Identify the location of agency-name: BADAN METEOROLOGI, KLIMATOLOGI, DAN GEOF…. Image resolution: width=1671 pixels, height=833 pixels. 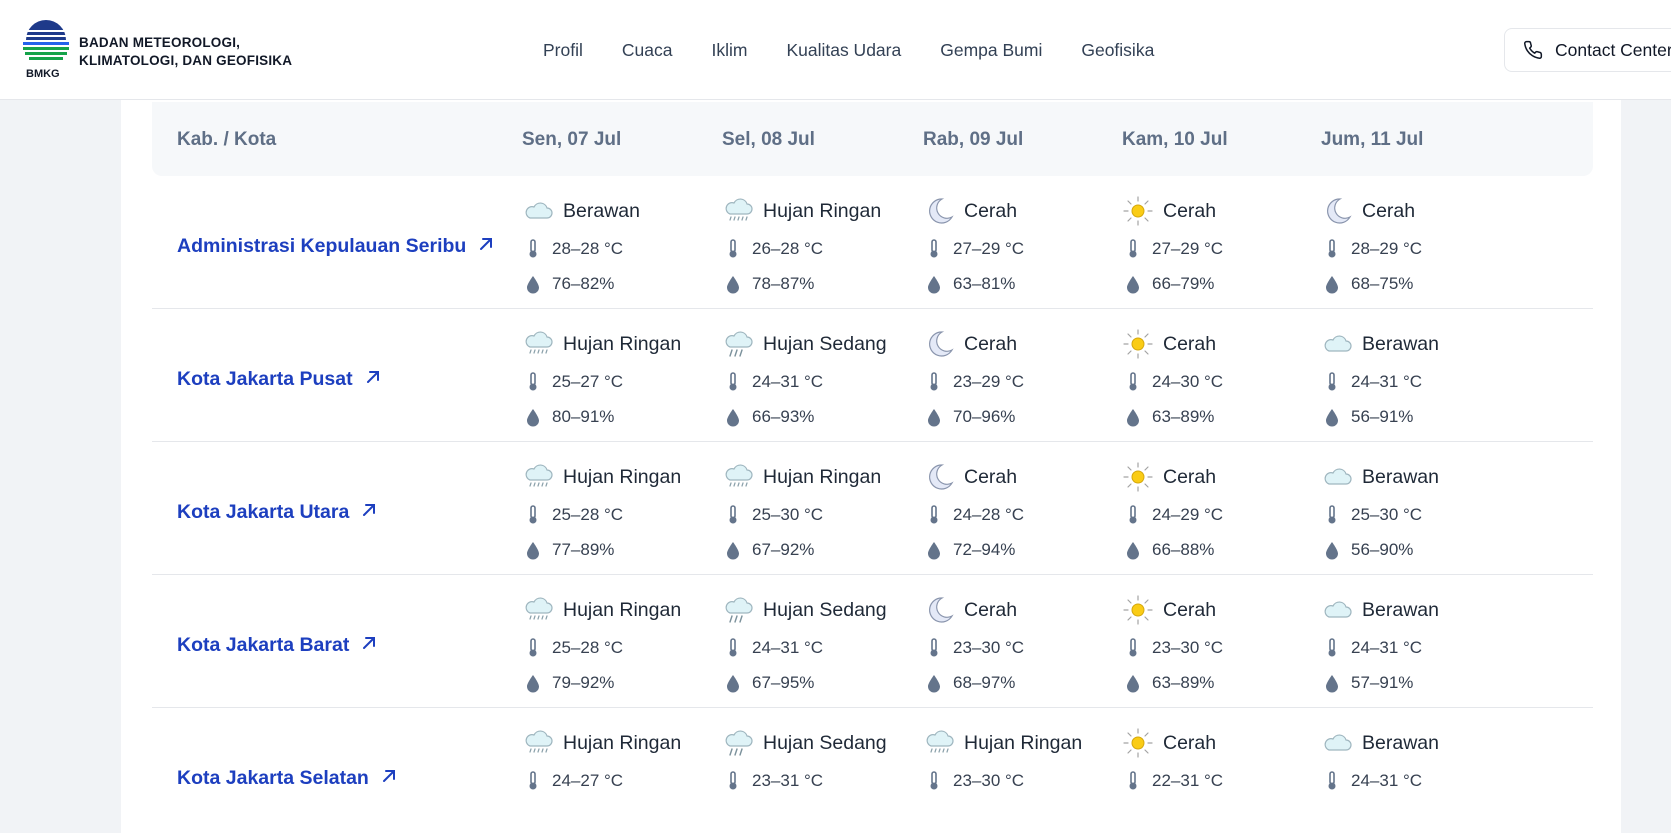
(185, 52).